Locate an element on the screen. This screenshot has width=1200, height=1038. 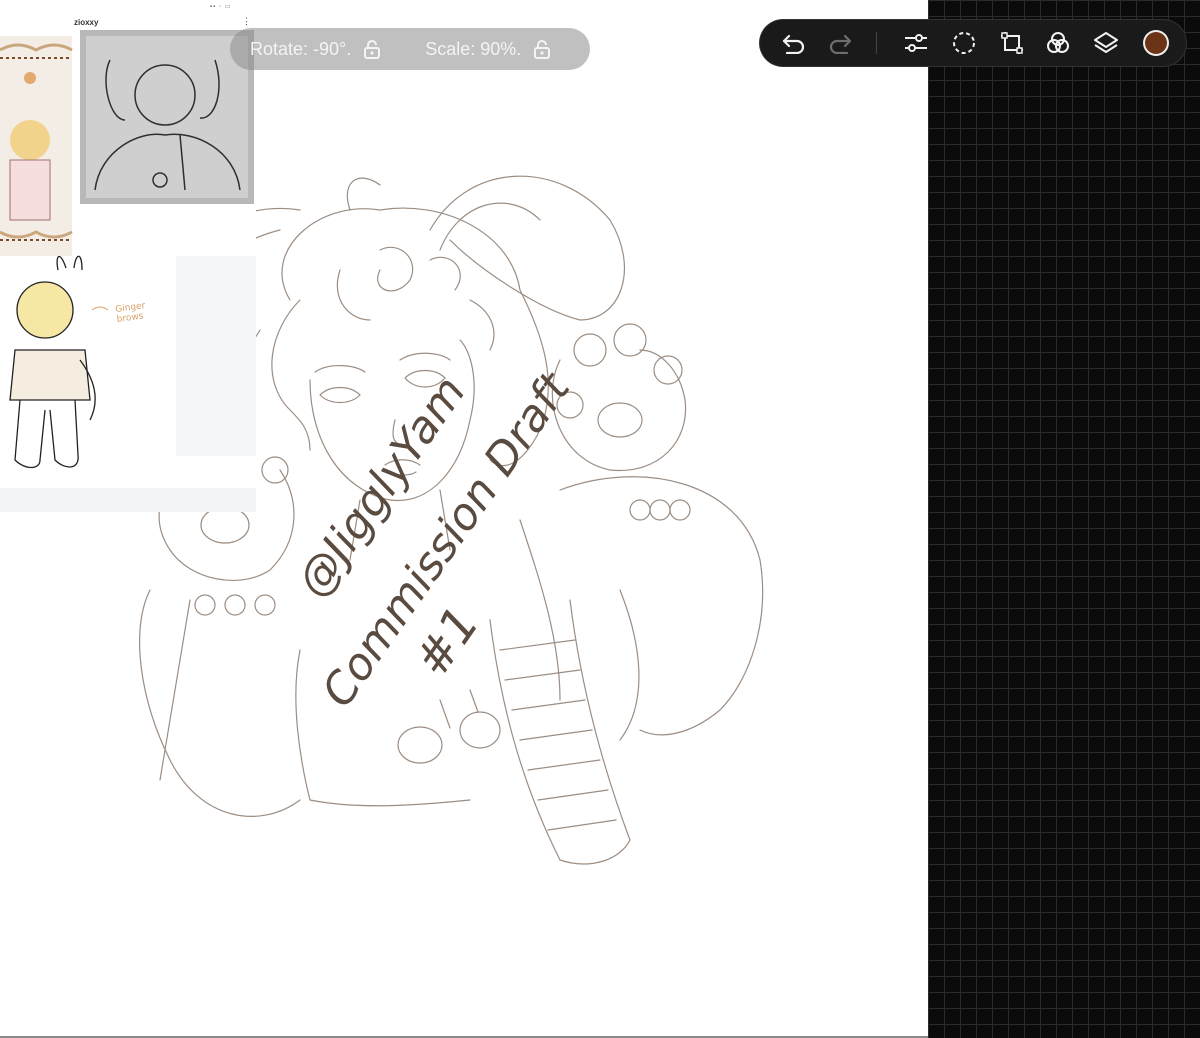
undo-icon is located at coordinates (793, 44).